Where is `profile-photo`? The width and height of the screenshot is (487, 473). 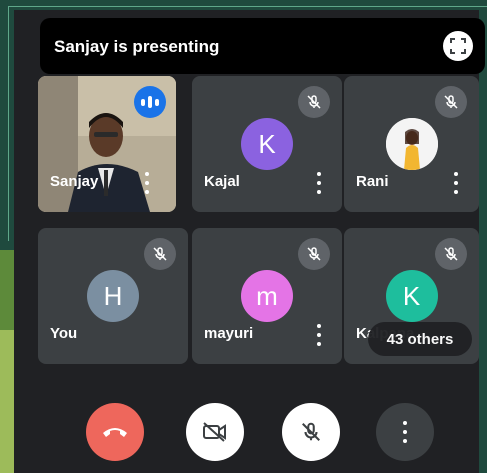 profile-photo is located at coordinates (411, 144).